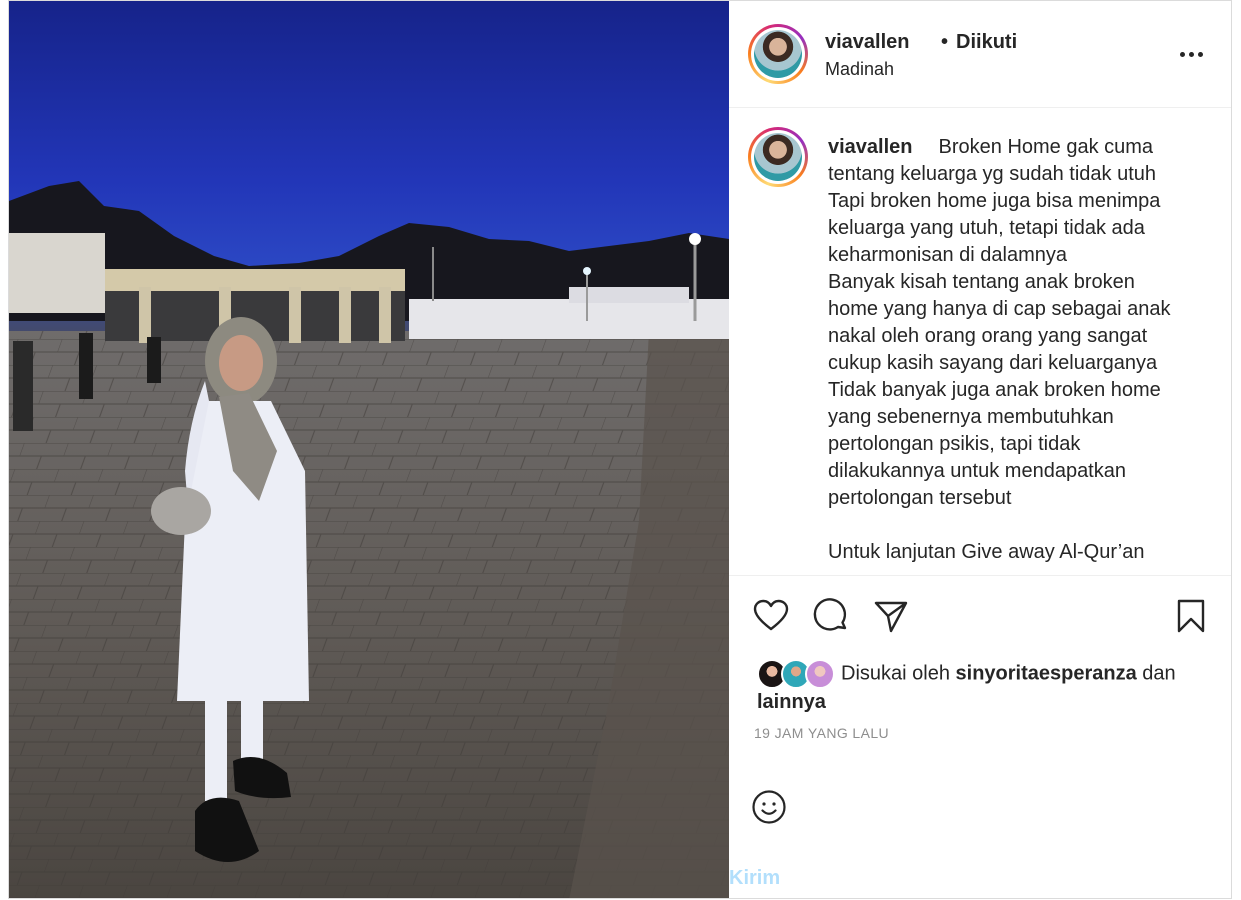 Image resolution: width=1241 pixels, height=900 pixels. I want to click on post-header: viavallen • Diikuti Madinah, so click(980, 54).